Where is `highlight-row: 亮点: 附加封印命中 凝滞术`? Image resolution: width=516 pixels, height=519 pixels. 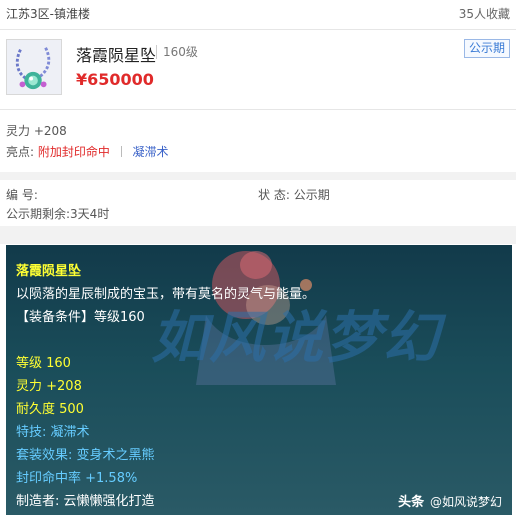
highlight-row: 亮点: 附加封印命中 凝滞术 is located at coordinates (87, 151).